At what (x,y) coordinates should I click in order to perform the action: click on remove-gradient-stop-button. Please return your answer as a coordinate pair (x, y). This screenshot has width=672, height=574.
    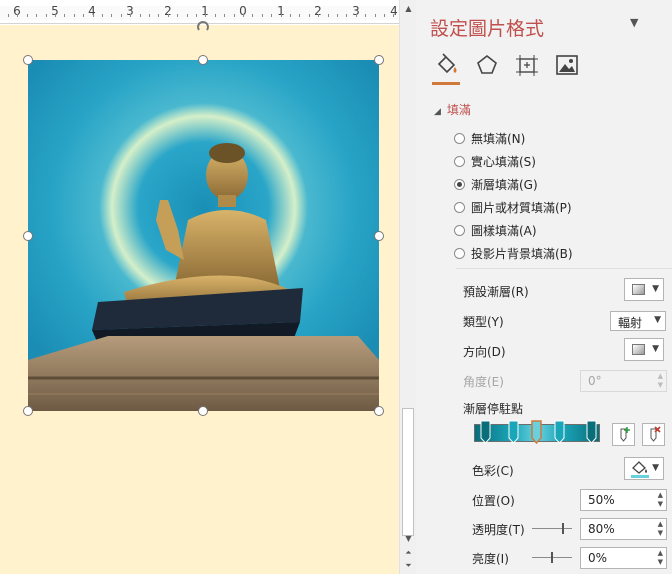
    Looking at the image, I should click on (653, 434).